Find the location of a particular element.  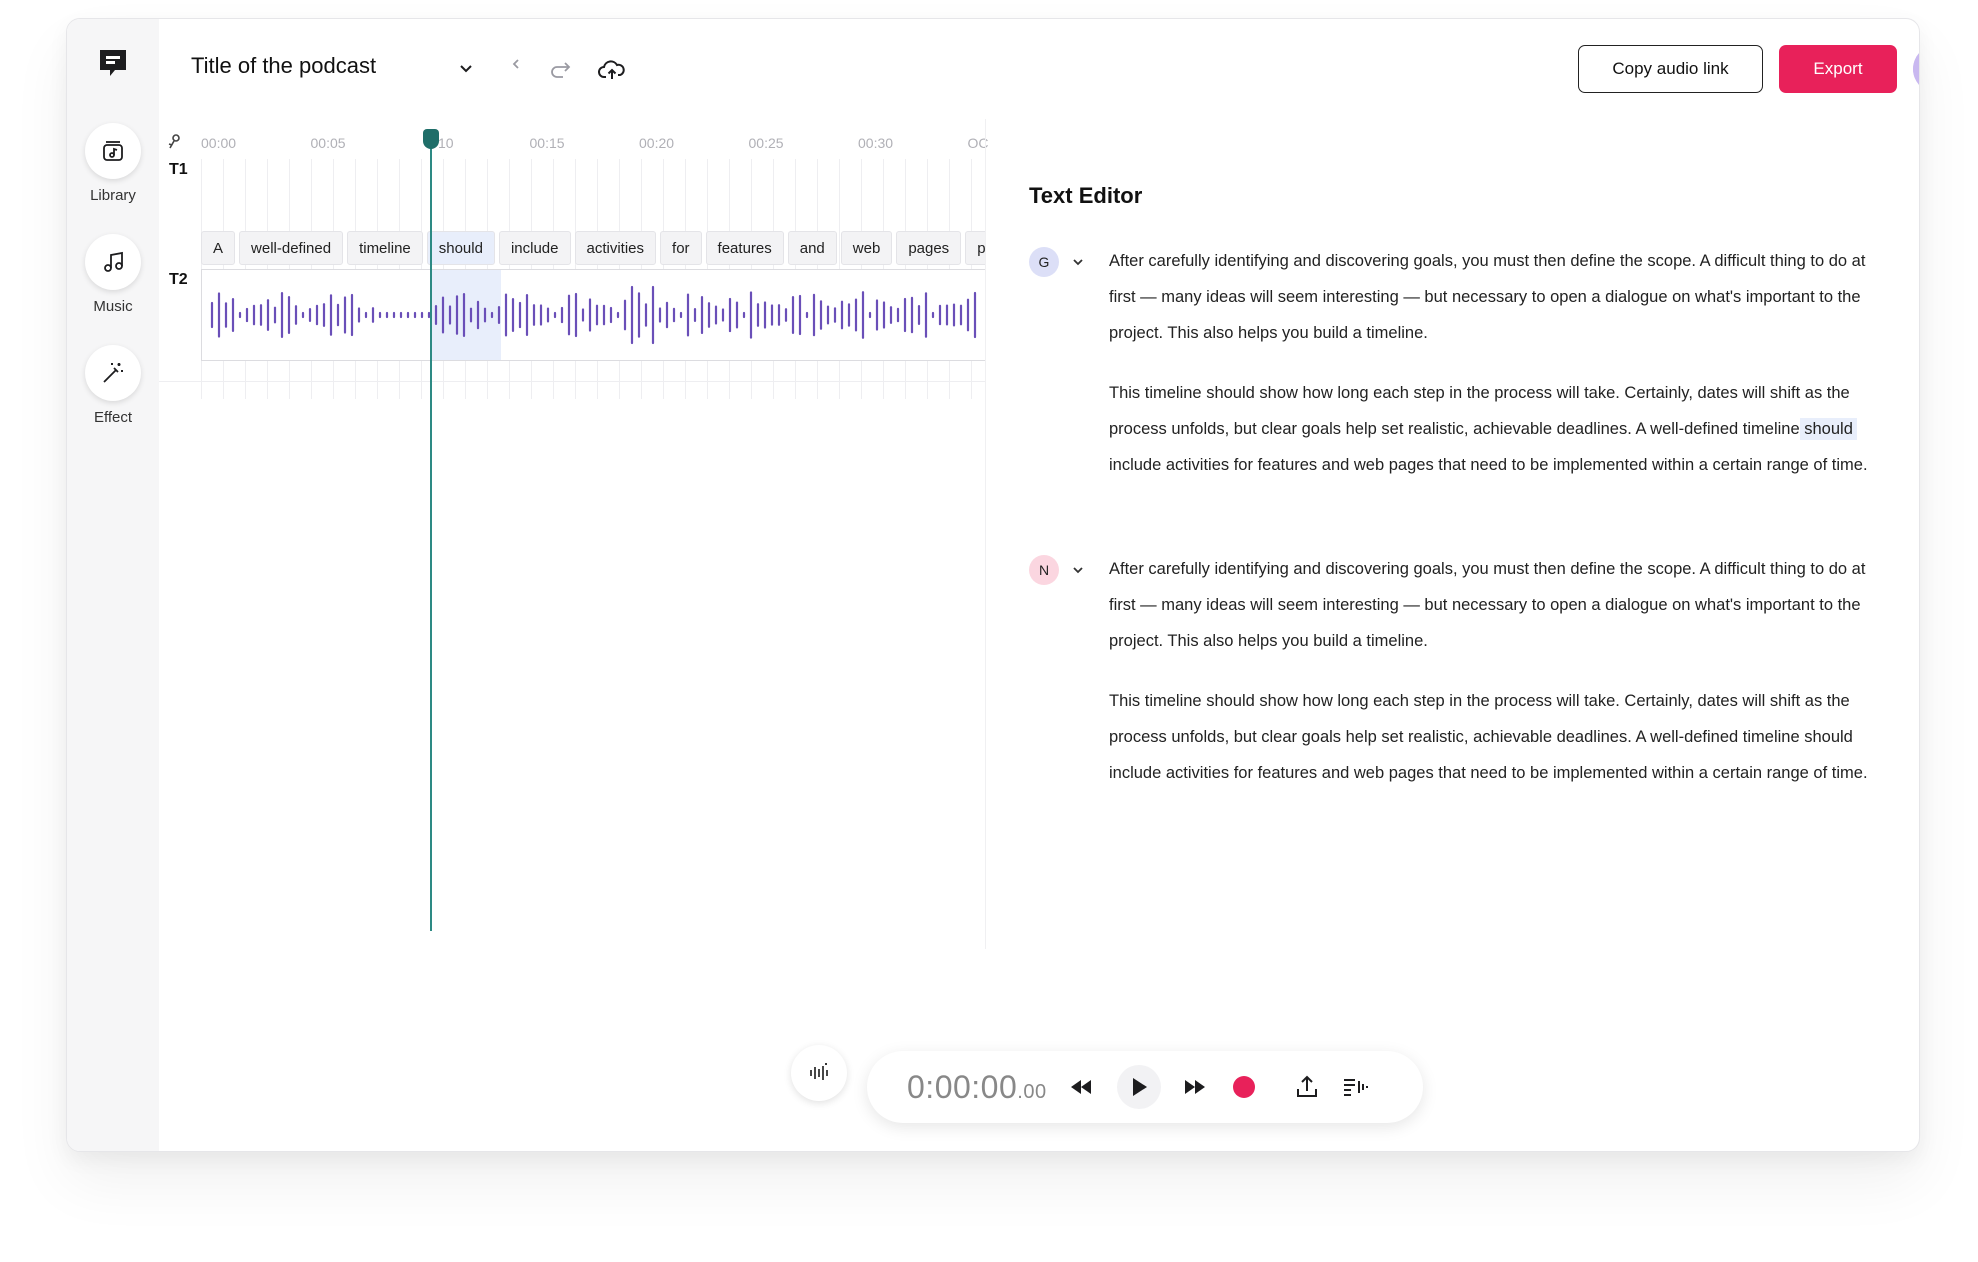

ruler-tick-label: 00:30 is located at coordinates (876, 143).